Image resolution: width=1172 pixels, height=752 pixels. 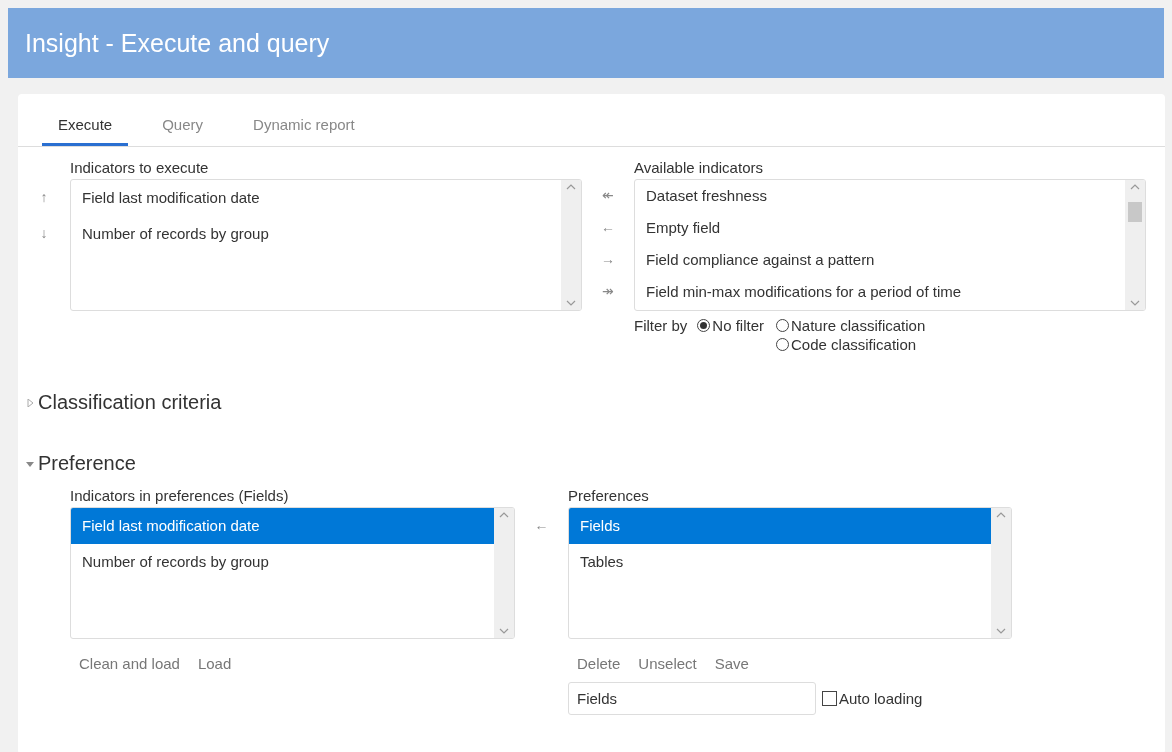 What do you see at coordinates (699, 168) in the screenshot?
I see `list-label: Available indicators` at bounding box center [699, 168].